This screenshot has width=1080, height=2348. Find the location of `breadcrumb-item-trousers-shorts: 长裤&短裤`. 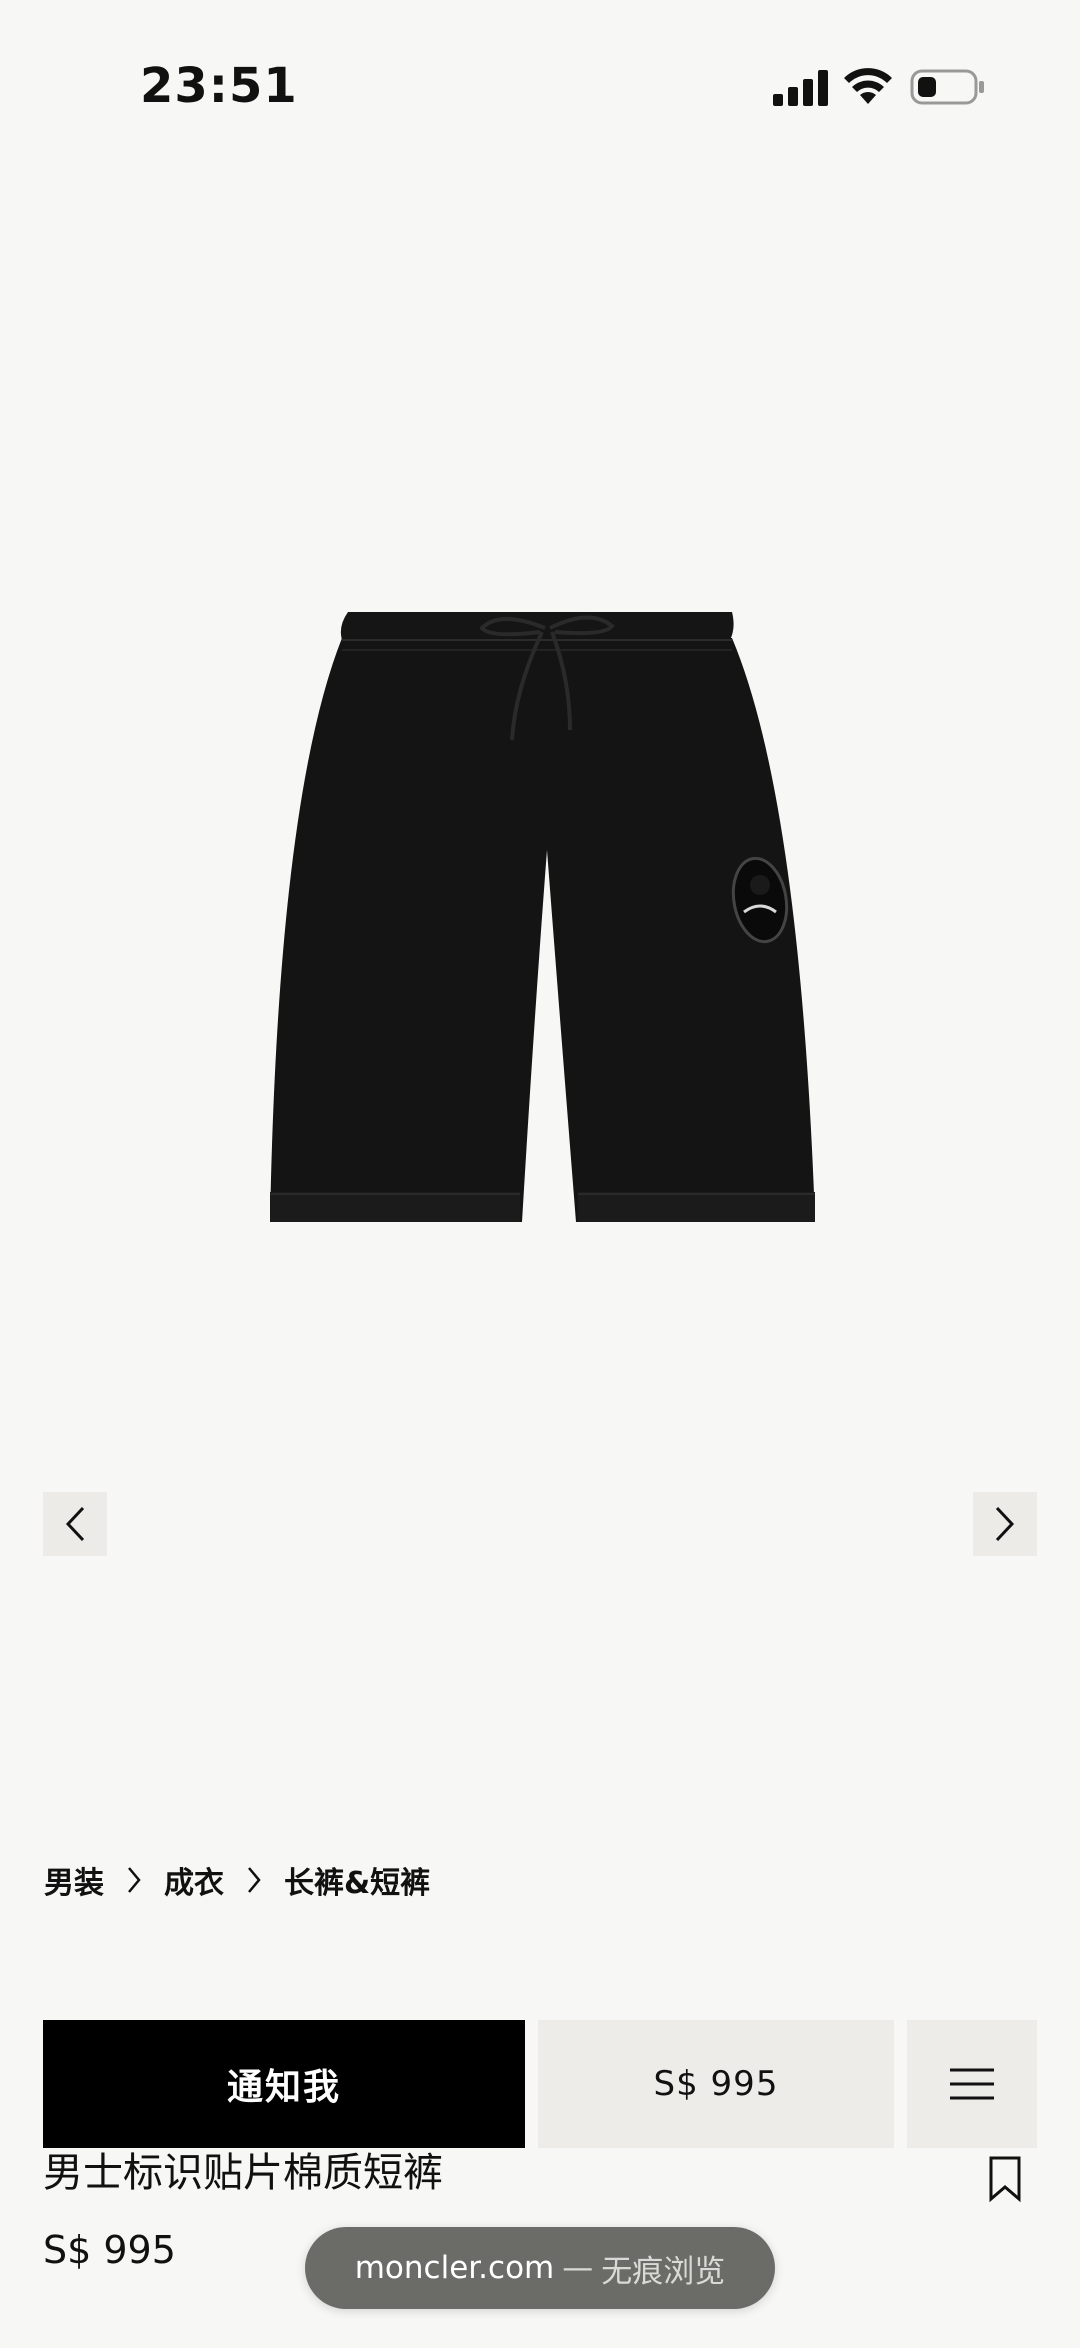

breadcrumb-item-trousers-shorts: 长裤&短裤 is located at coordinates (357, 1880).